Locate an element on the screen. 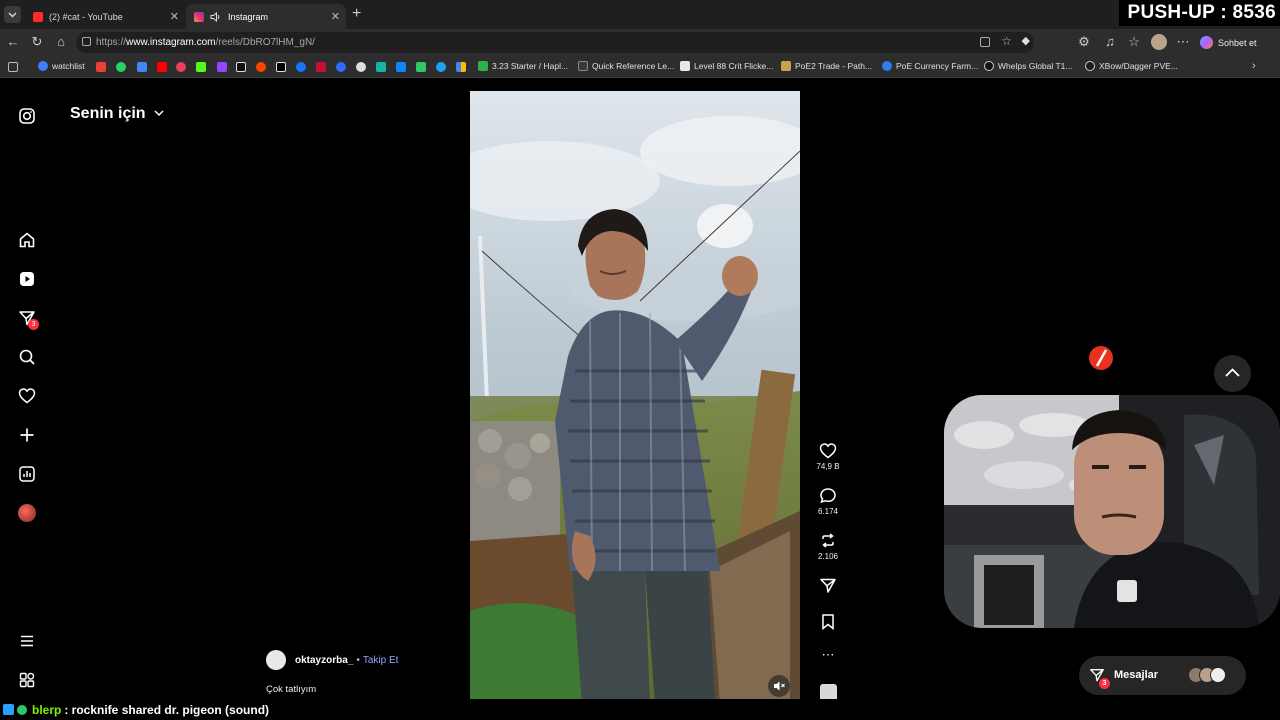 Image resolution: width=1280 pixels, height=720 pixels. instagram-logo-icon is located at coordinates (27, 116).